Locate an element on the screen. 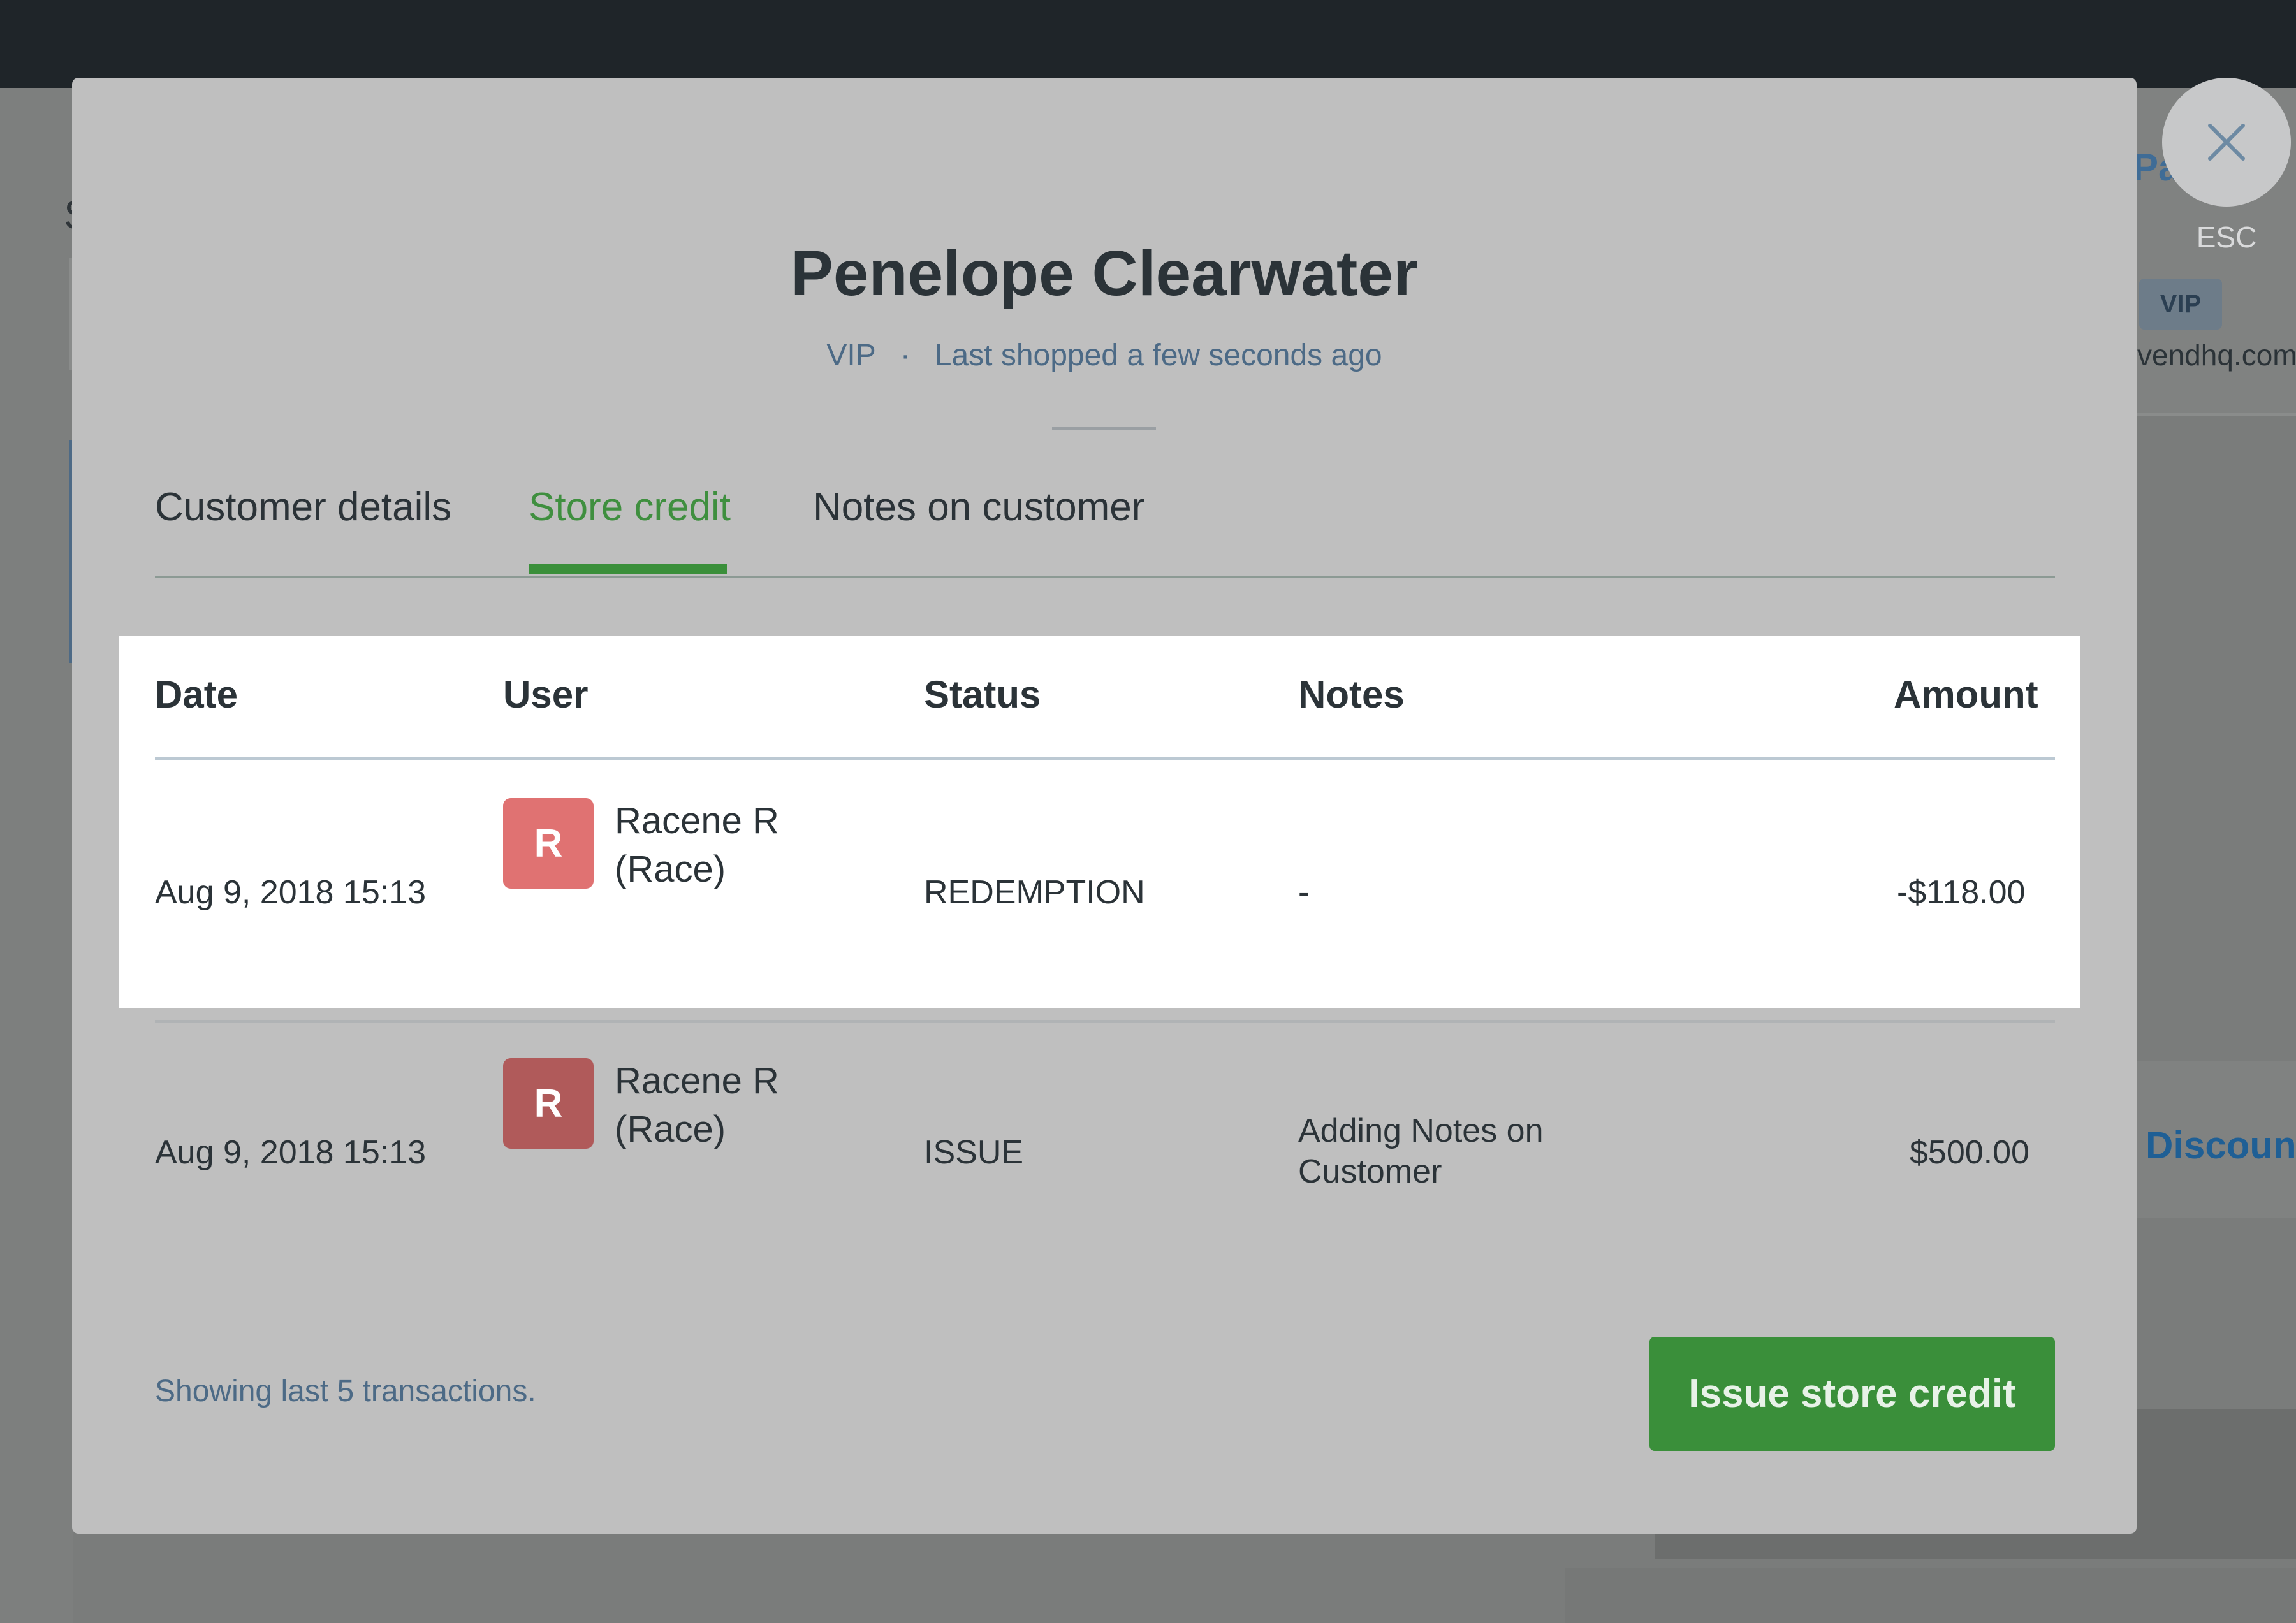 This screenshot has width=2296, height=1623. column-header-date: Date is located at coordinates (197, 694).